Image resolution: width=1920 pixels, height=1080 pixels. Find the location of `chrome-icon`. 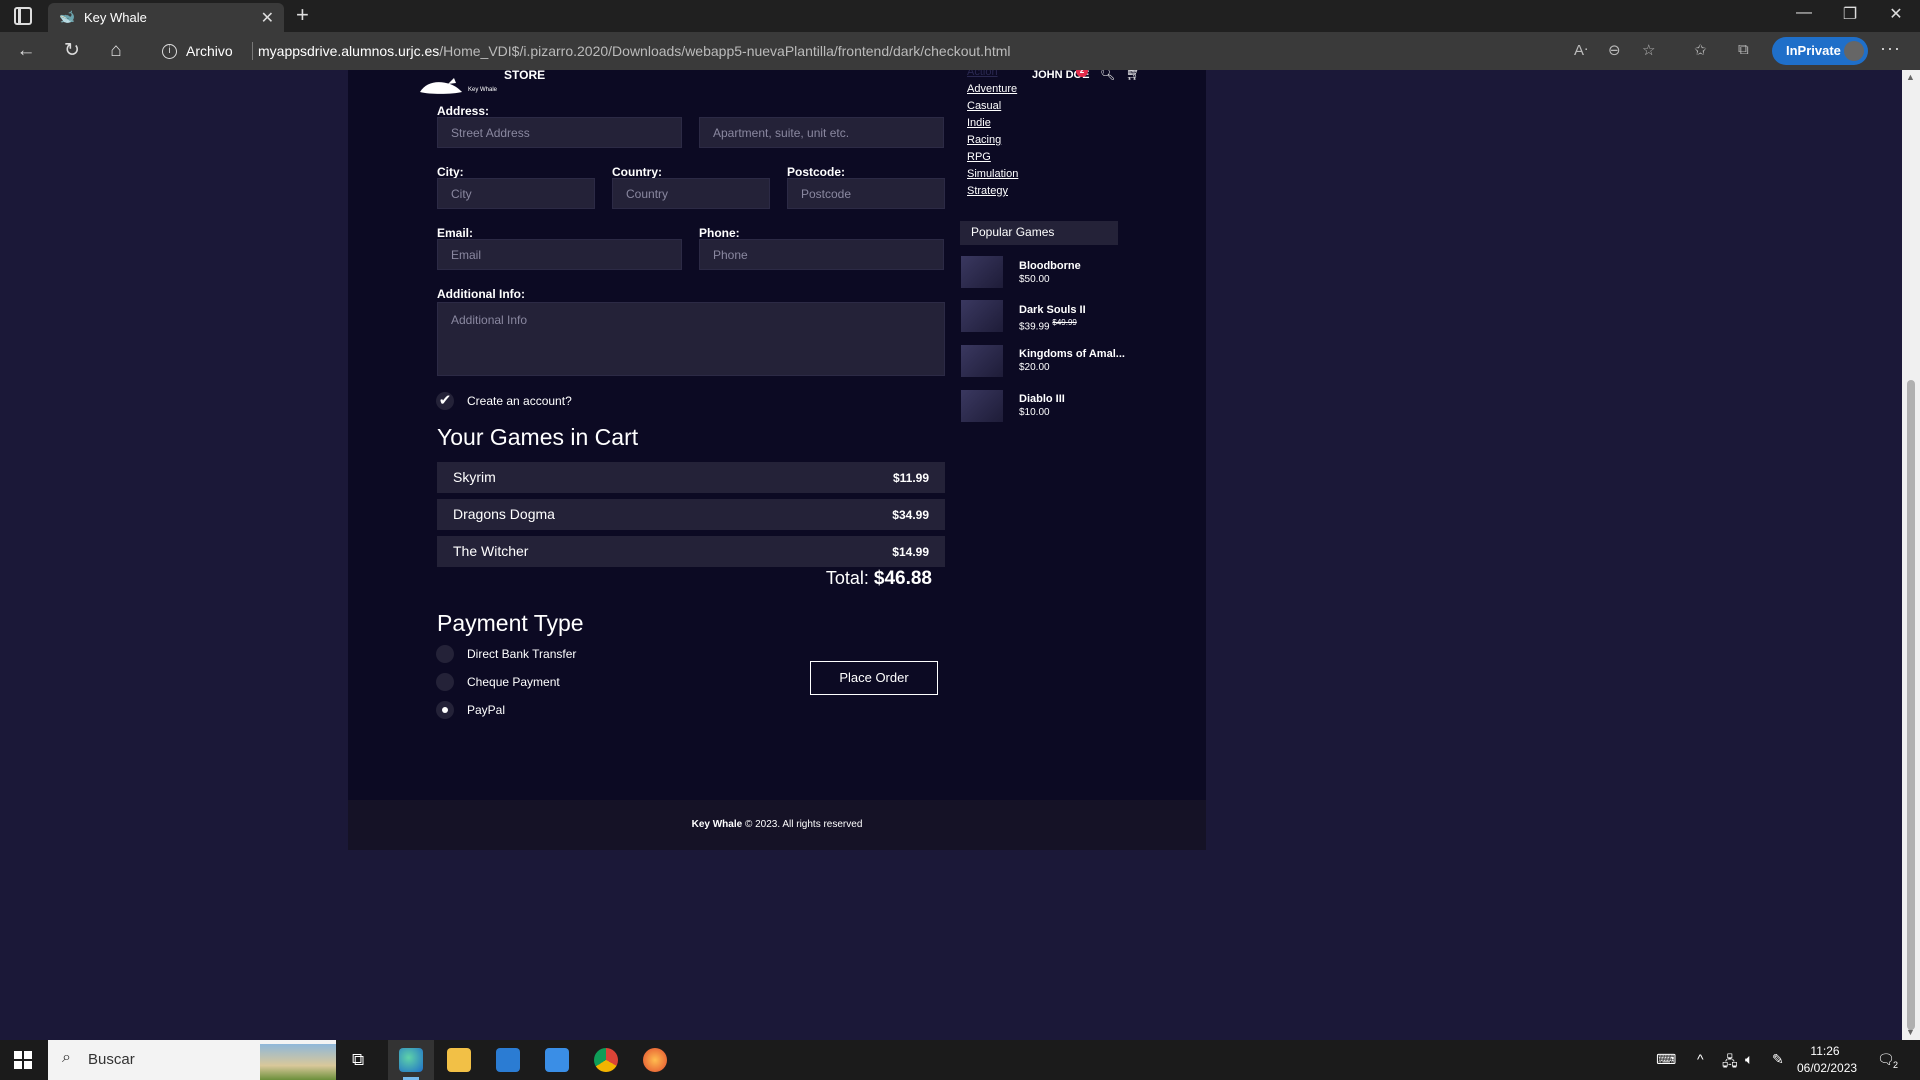

chrome-icon is located at coordinates (606, 1060).